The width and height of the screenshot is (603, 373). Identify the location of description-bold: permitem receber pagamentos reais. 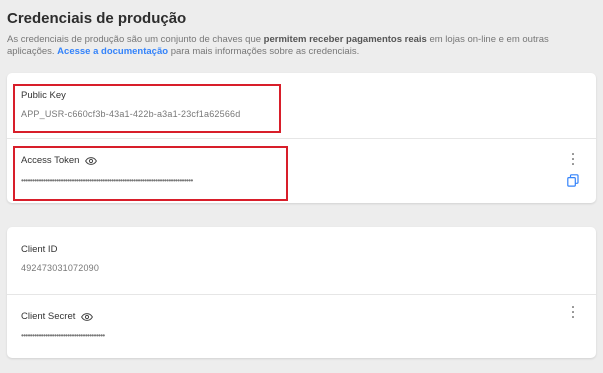
(345, 39).